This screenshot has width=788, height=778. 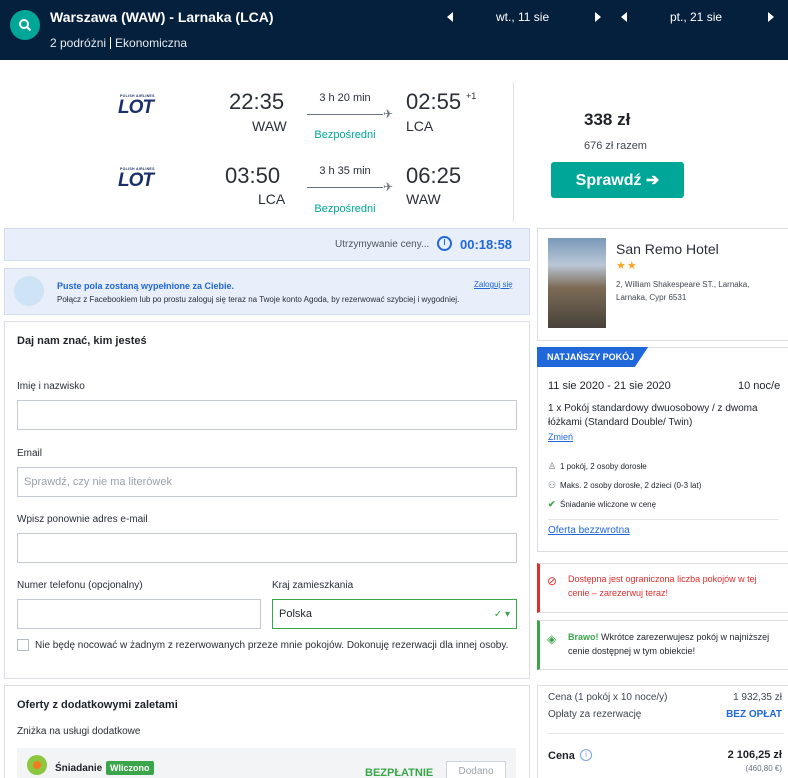 I want to click on hotel-name: San Remo Hotel, so click(x=667, y=249).